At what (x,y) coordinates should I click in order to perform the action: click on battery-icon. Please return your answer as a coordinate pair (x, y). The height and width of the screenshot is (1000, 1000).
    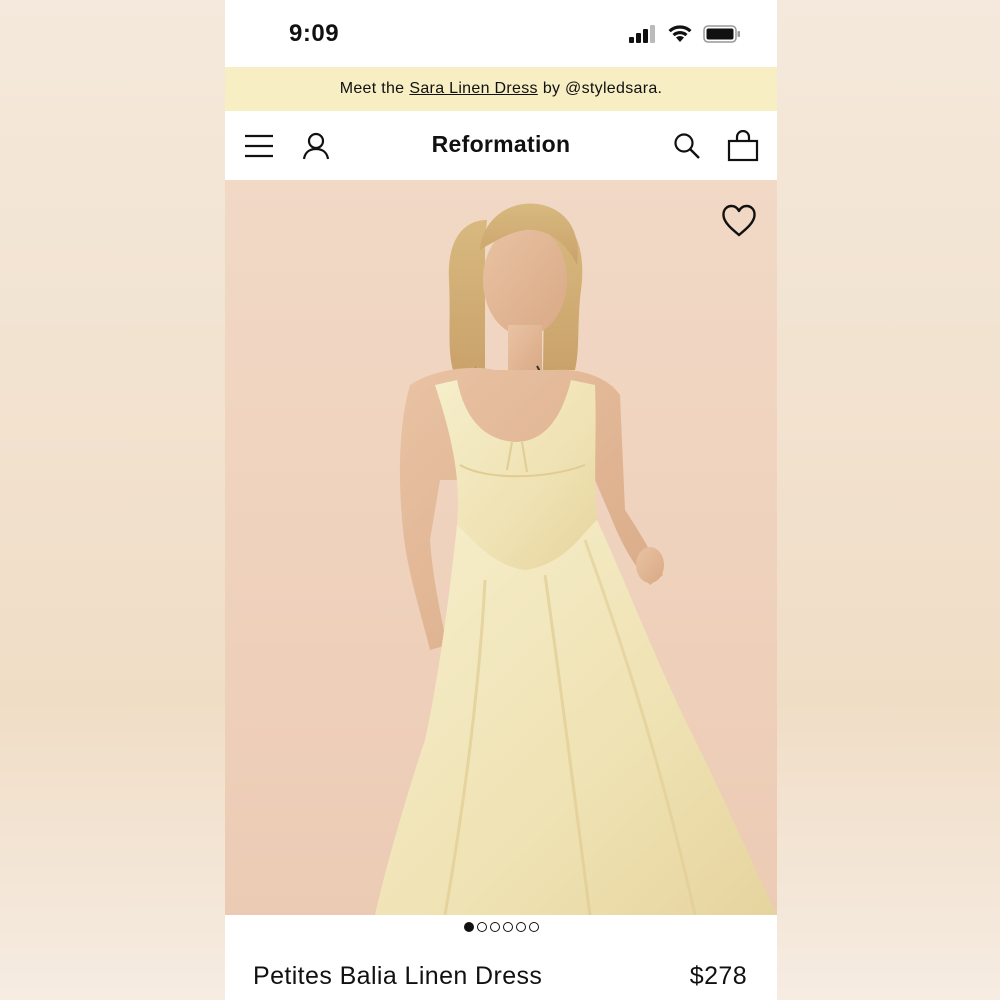
    Looking at the image, I should click on (721, 33).